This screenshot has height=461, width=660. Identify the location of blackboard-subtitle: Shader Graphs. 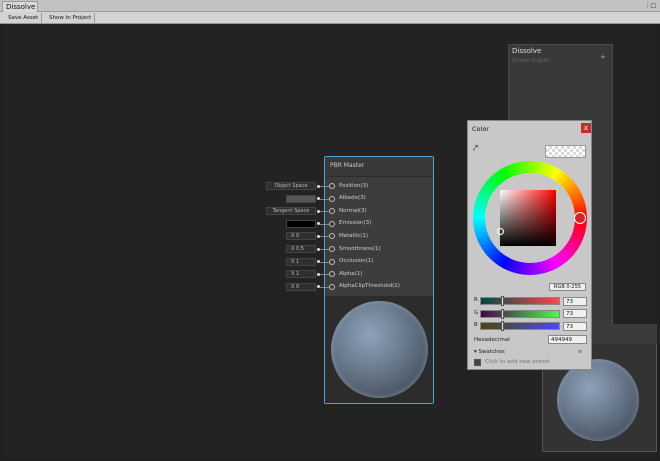
(531, 61).